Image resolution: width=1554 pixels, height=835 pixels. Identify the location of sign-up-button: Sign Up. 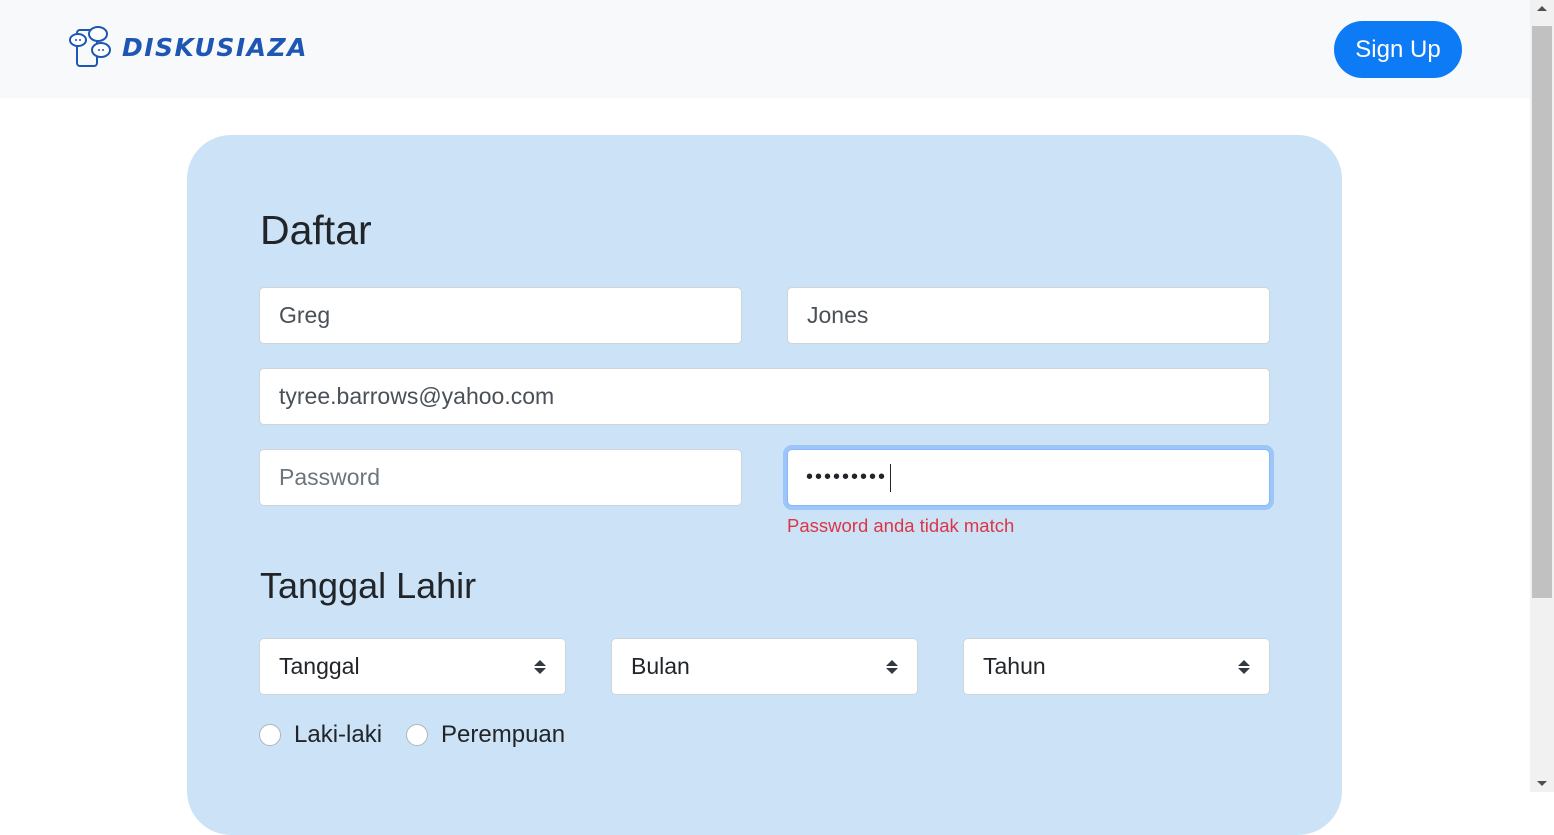
(1398, 49).